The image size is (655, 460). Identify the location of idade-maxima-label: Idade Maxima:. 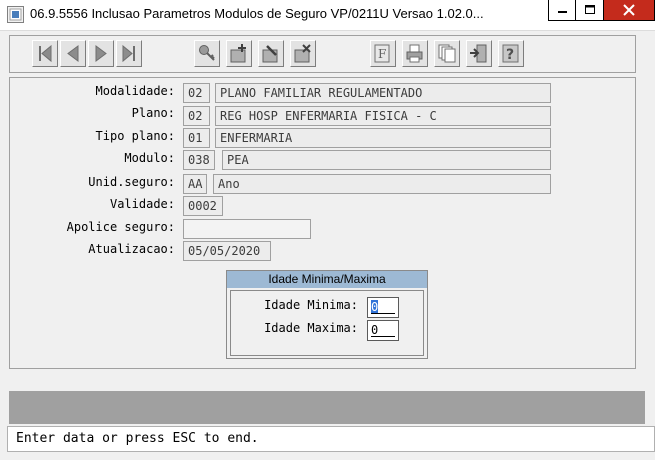
(311, 328).